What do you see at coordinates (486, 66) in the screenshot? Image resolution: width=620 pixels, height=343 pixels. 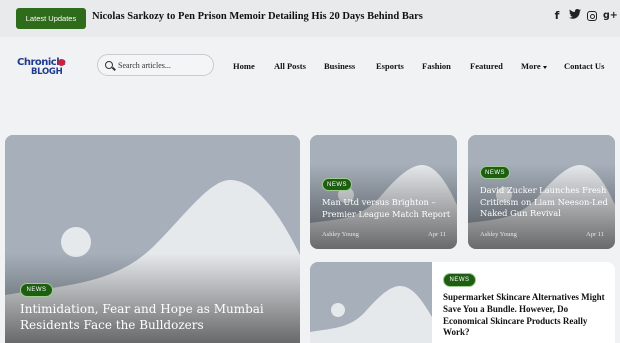 I see `nav-featured: Featured` at bounding box center [486, 66].